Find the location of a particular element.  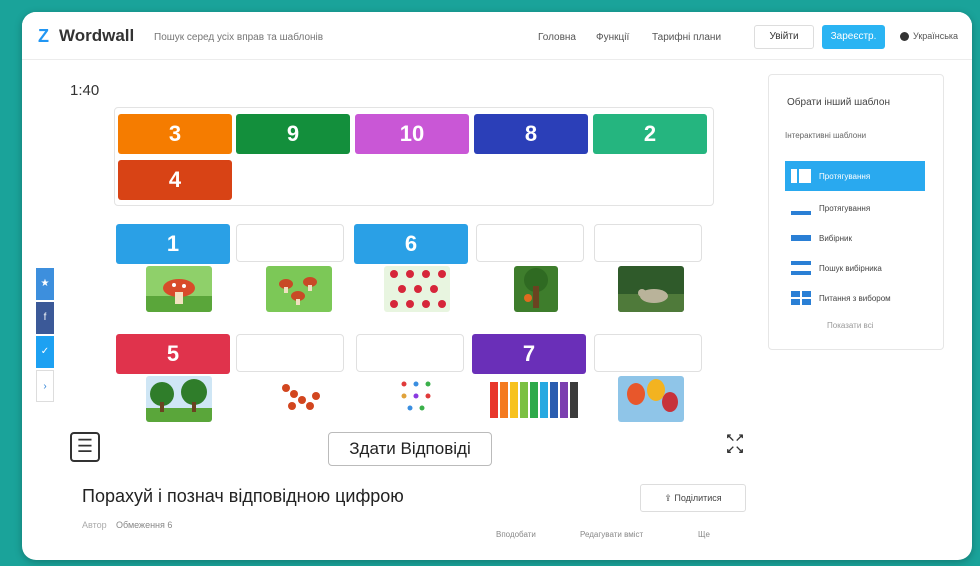

panel-title: Обрати інший шаблон is located at coordinates (838, 102).